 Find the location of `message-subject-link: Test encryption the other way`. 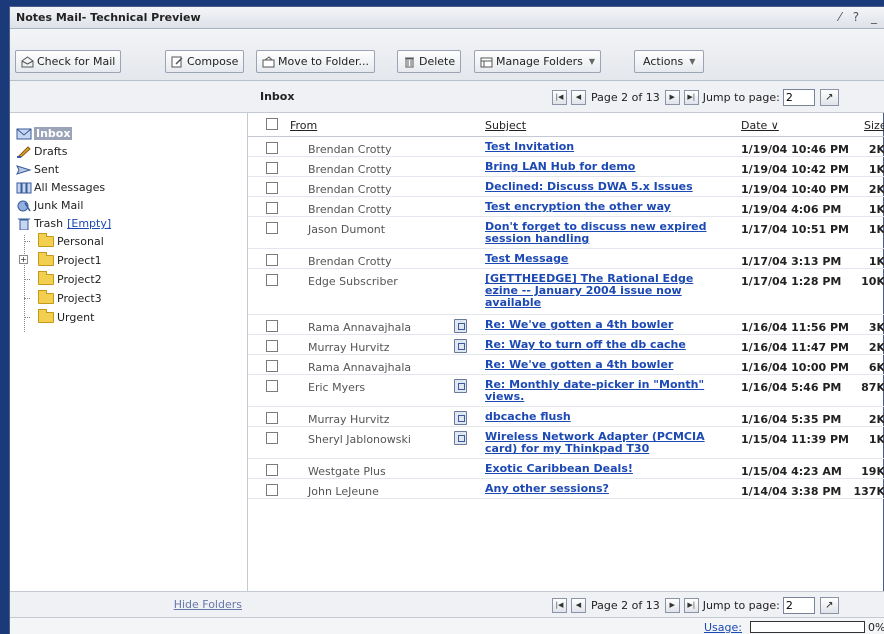

message-subject-link: Test encryption the other way is located at coordinates (605, 207).